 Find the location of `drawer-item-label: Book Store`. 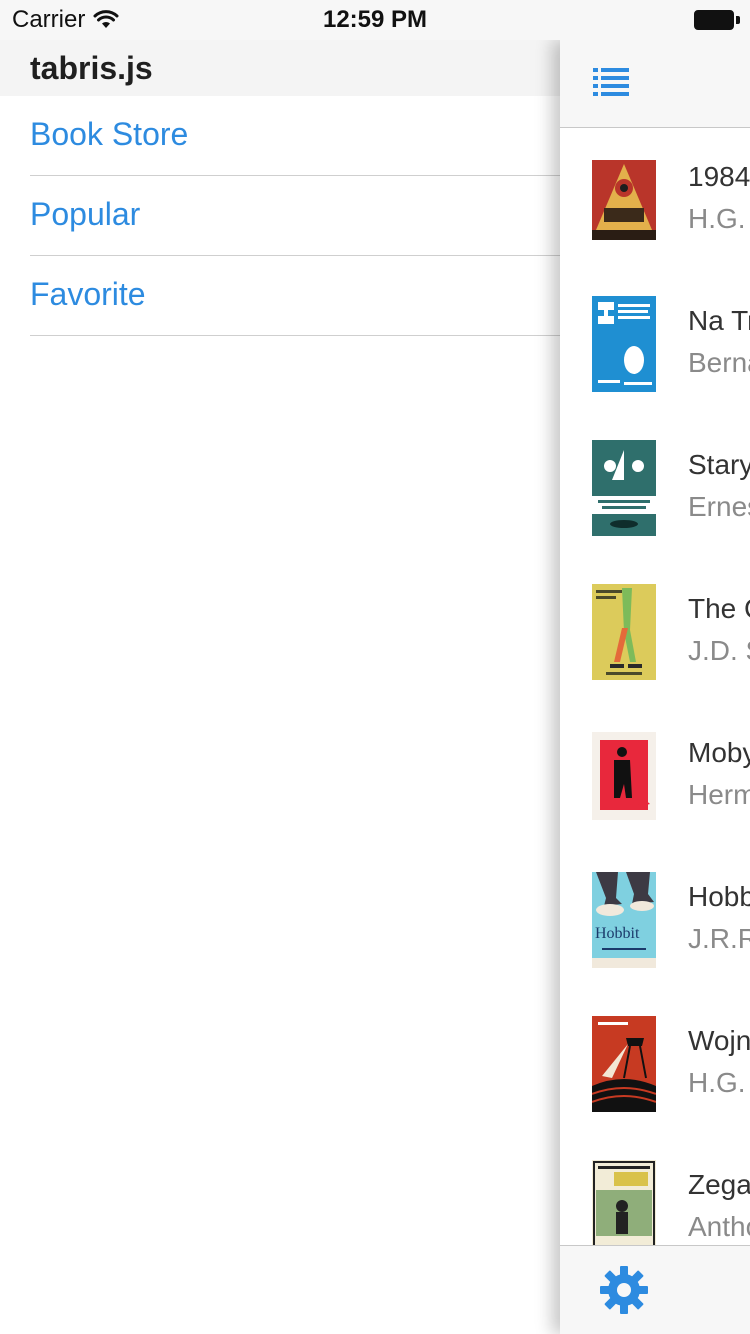

drawer-item-label: Book Store is located at coordinates (109, 134).